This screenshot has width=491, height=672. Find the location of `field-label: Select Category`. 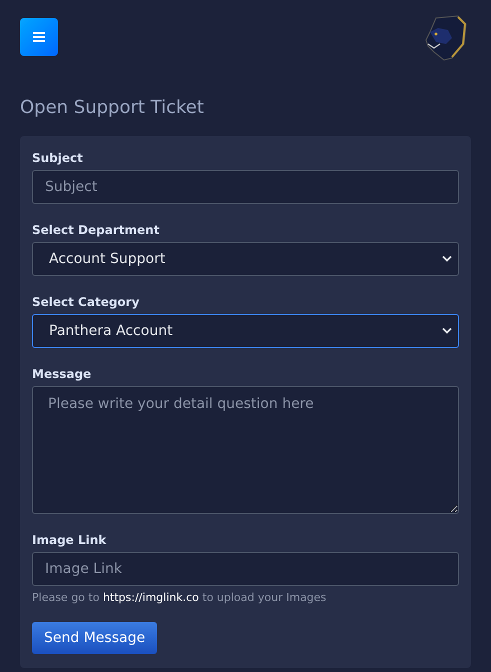

field-label: Select Category is located at coordinates (86, 302).